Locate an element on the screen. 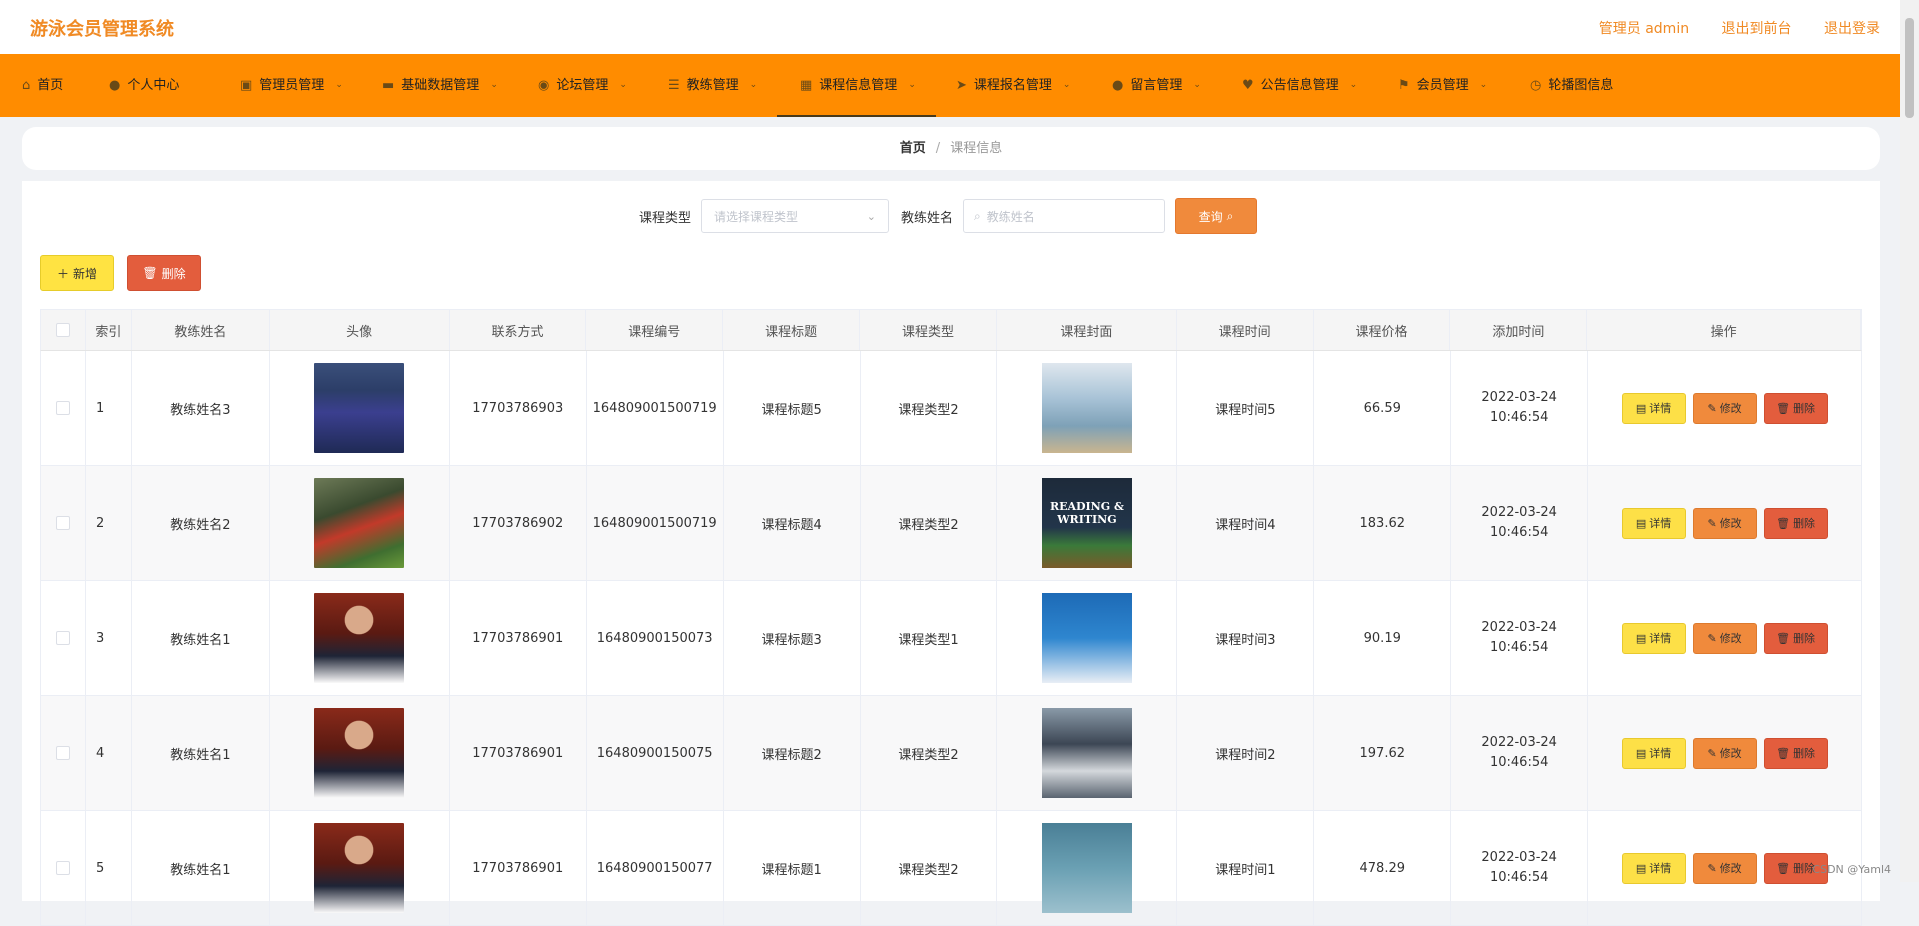 Image resolution: width=1919 pixels, height=926 pixels. admin-user-link: 管理员 admin is located at coordinates (1644, 29).